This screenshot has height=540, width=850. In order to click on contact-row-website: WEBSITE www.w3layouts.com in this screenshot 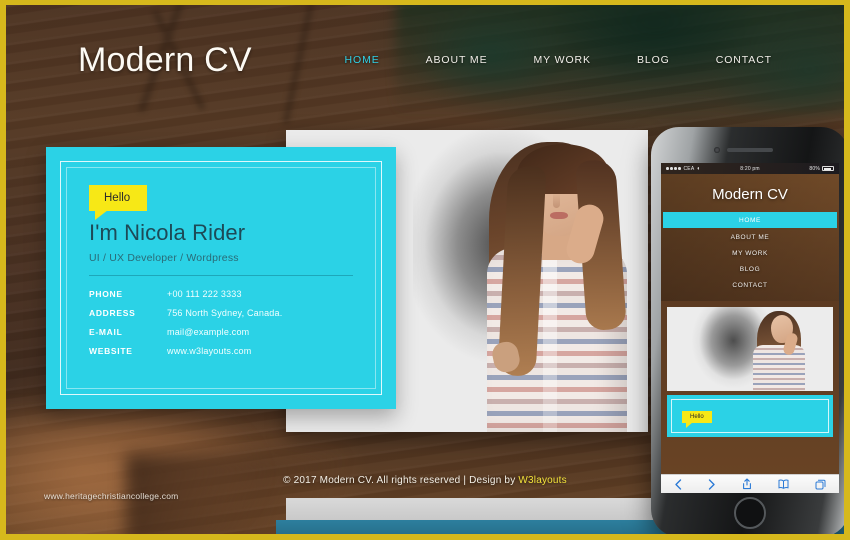, I will do `click(221, 351)`.